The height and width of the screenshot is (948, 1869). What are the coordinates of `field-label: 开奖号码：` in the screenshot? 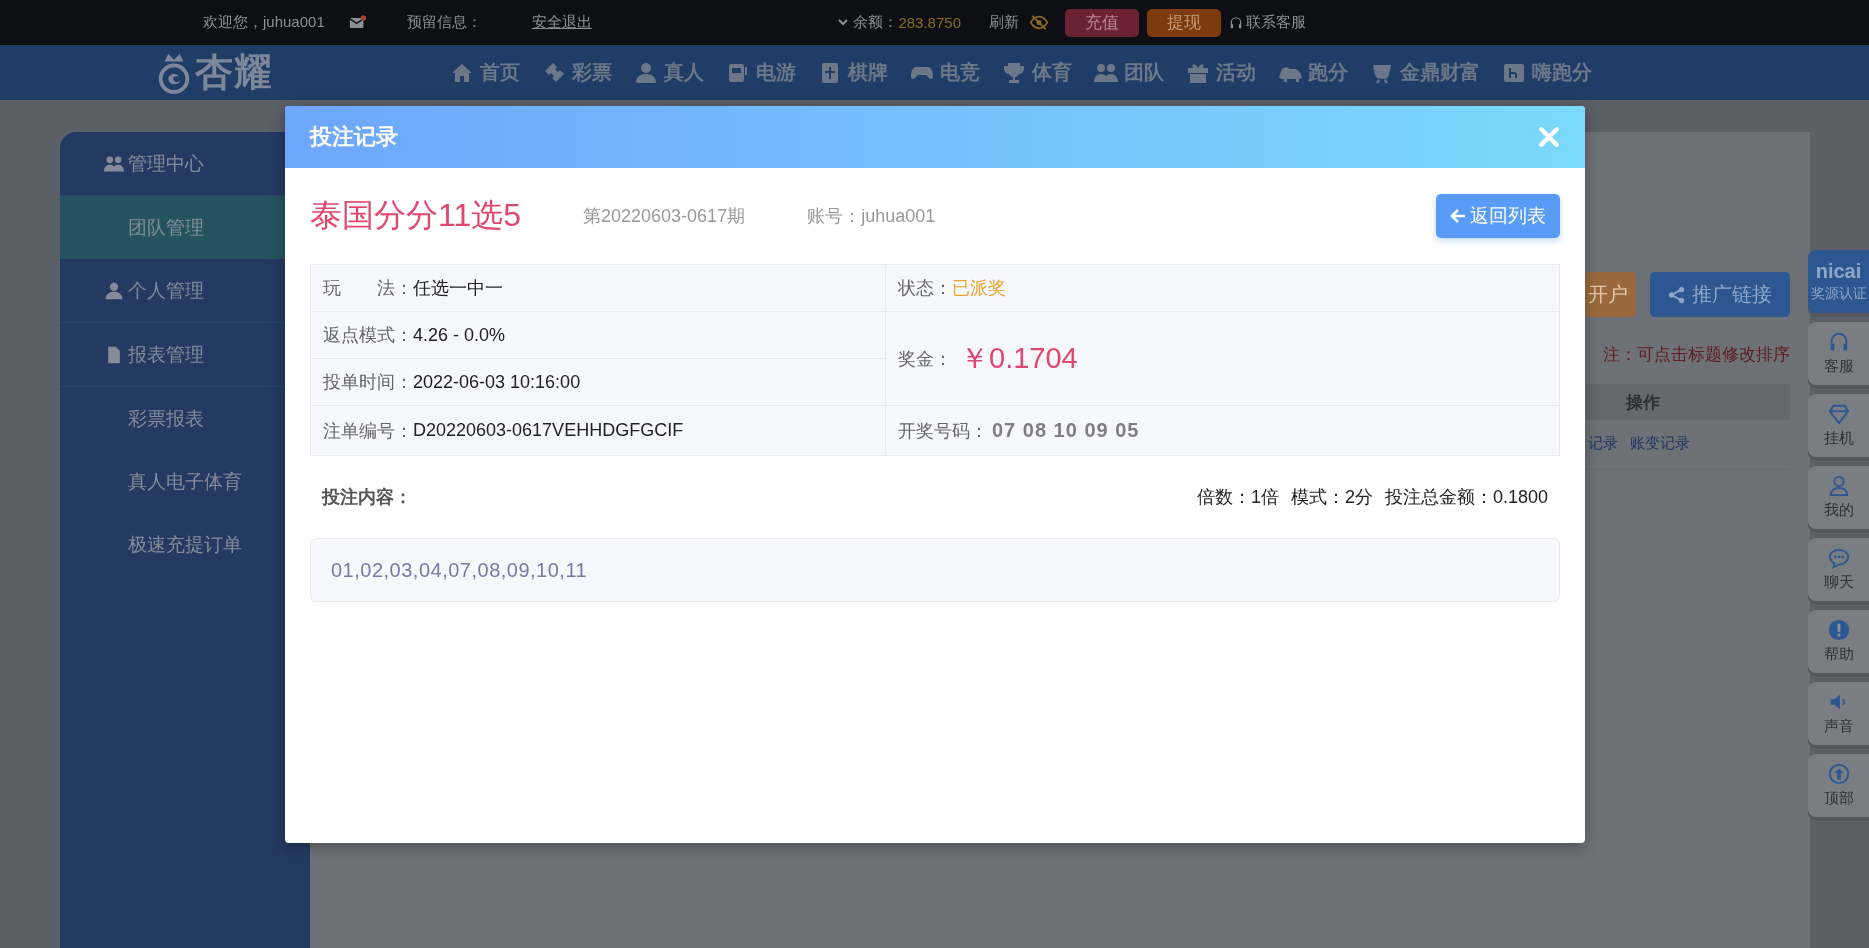 It's located at (943, 431).